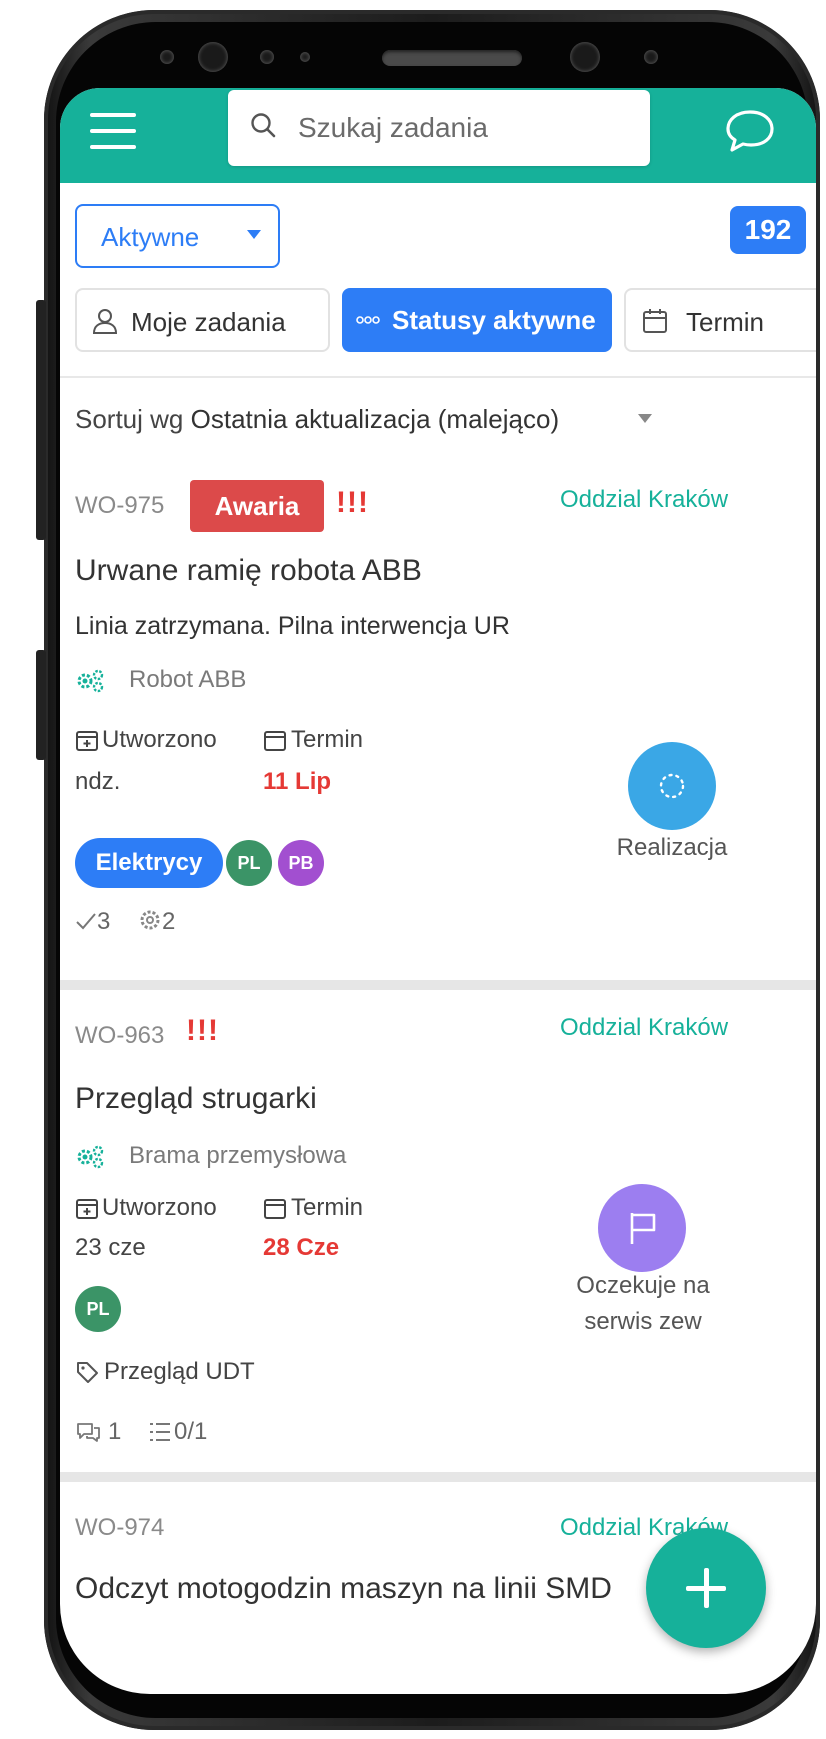 The height and width of the screenshot is (1739, 826). I want to click on front-camera, so click(213, 57).